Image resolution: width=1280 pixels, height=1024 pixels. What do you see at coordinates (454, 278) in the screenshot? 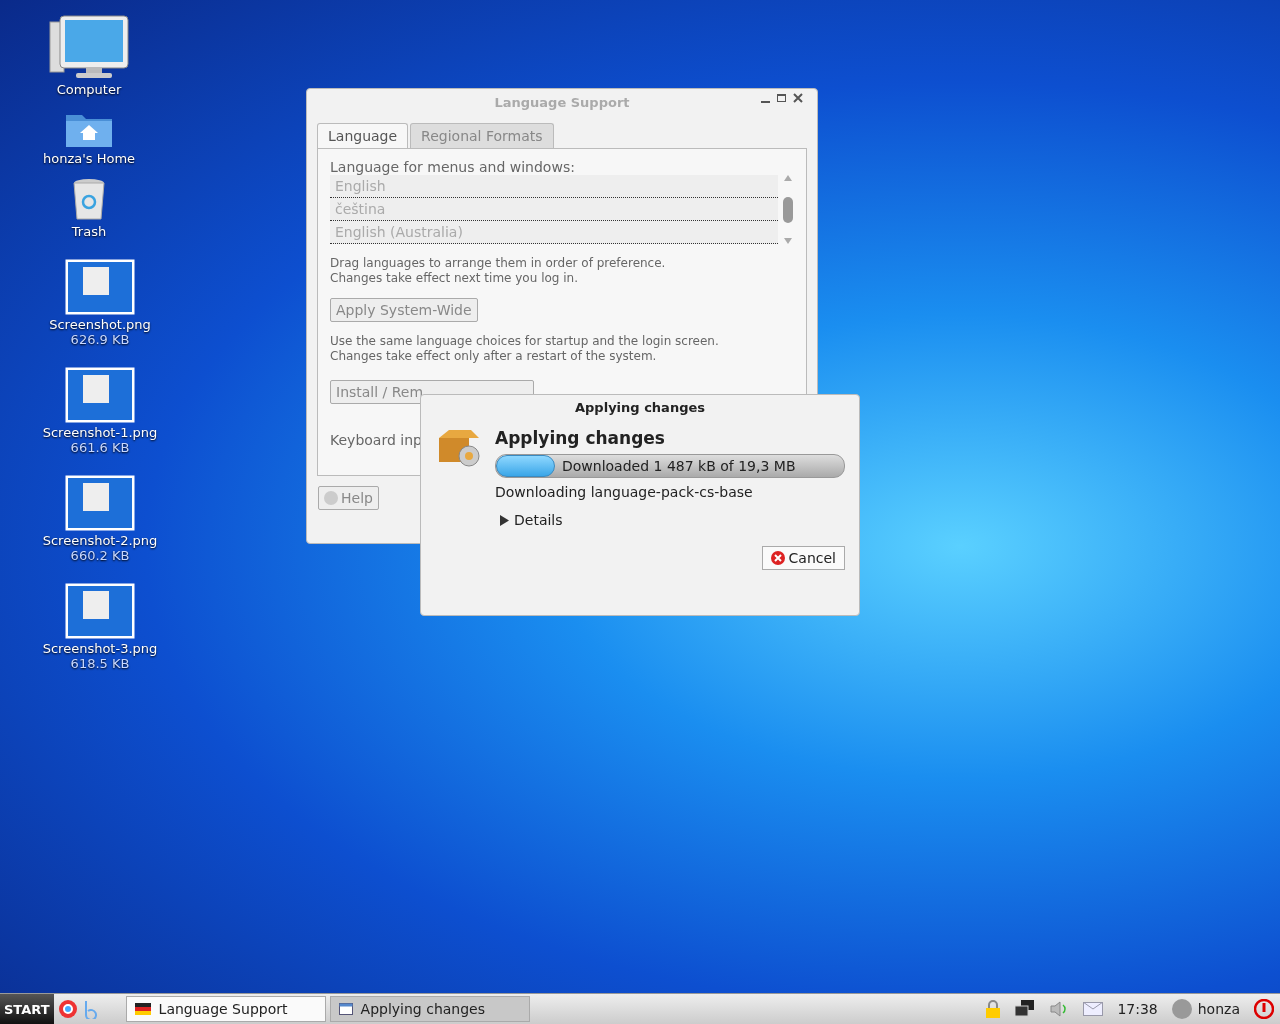
I see `hint-text: Changes take effect next time you log in.` at bounding box center [454, 278].